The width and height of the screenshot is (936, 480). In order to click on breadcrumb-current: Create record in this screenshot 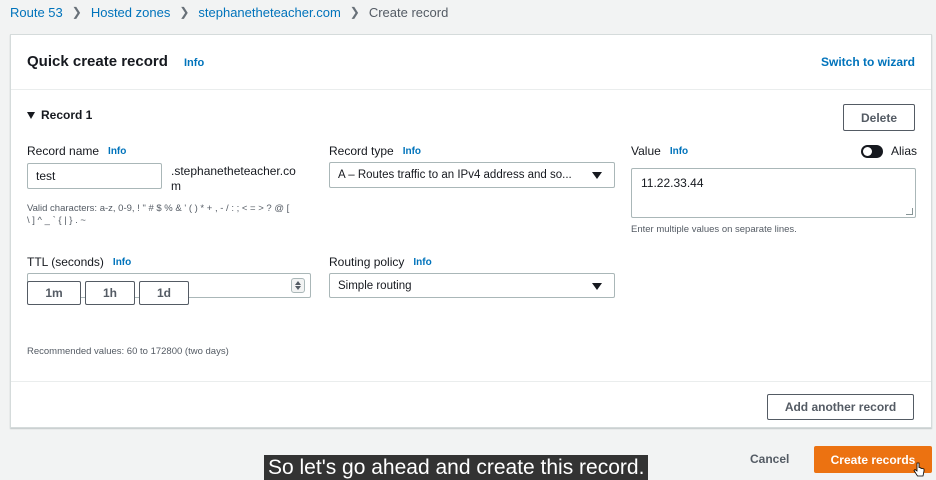, I will do `click(408, 12)`.